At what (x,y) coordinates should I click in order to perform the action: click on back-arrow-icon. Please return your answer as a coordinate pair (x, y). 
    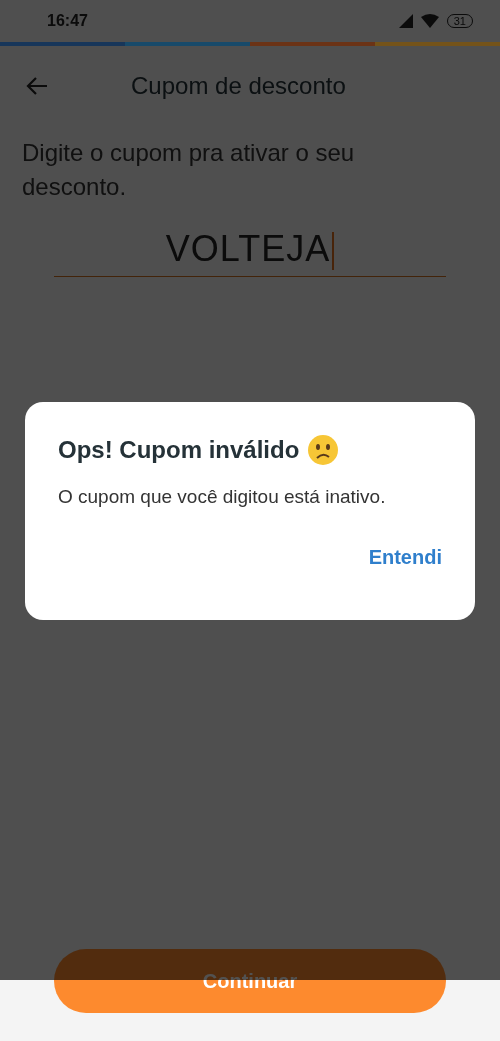
    Looking at the image, I should click on (37, 86).